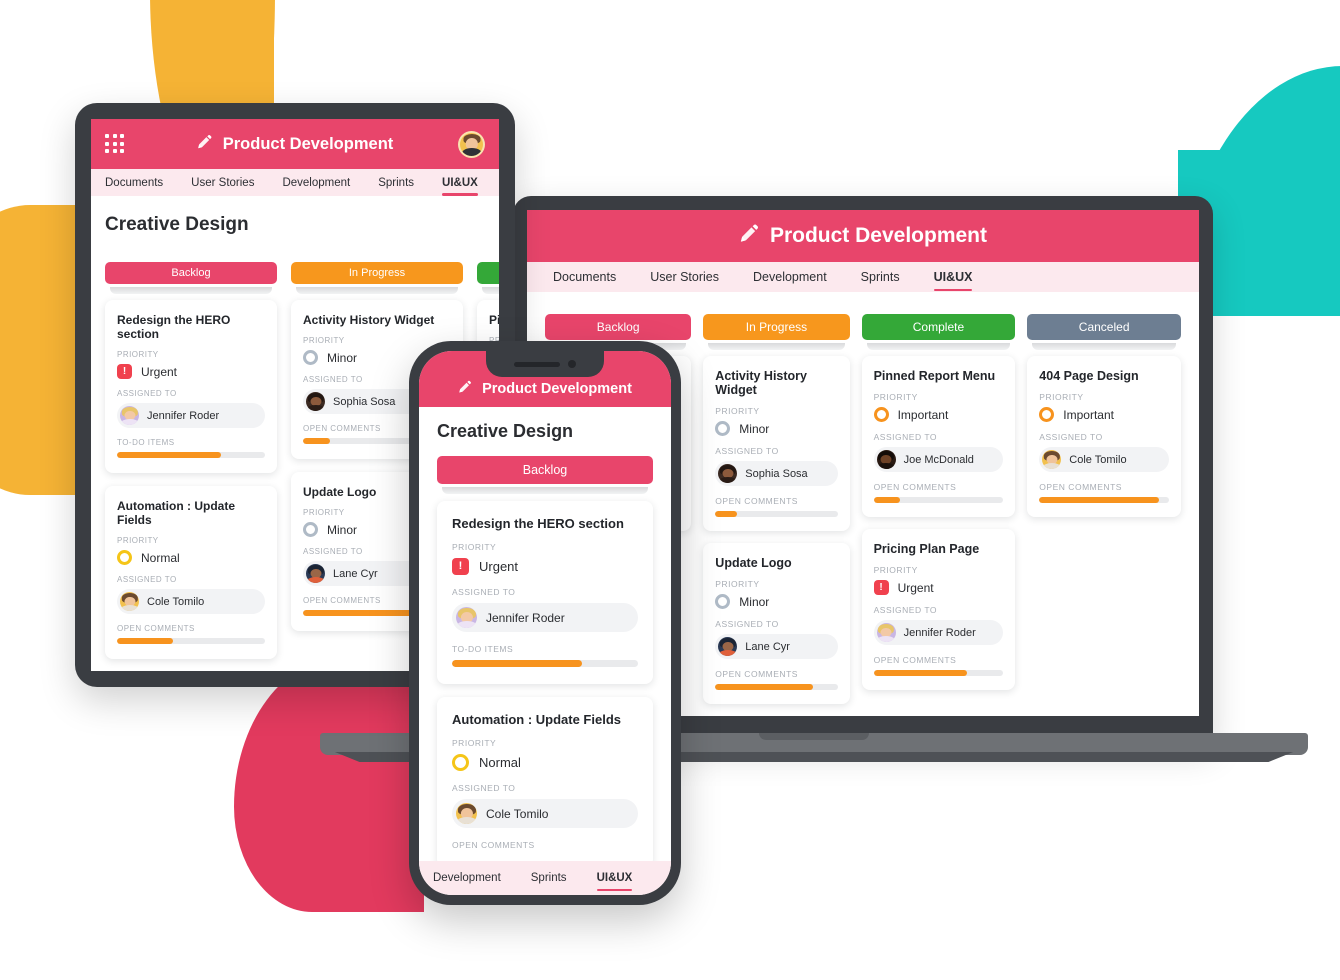  I want to click on column-header-canceled: Canceled, so click(1104, 327).